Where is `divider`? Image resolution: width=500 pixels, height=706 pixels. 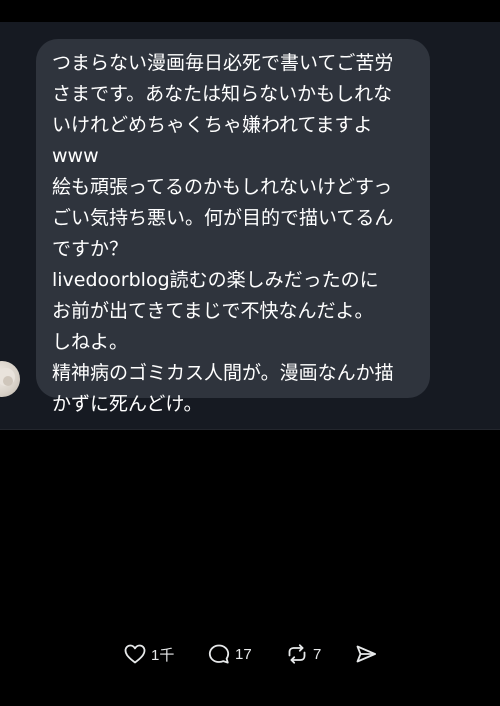
divider is located at coordinates (250, 429).